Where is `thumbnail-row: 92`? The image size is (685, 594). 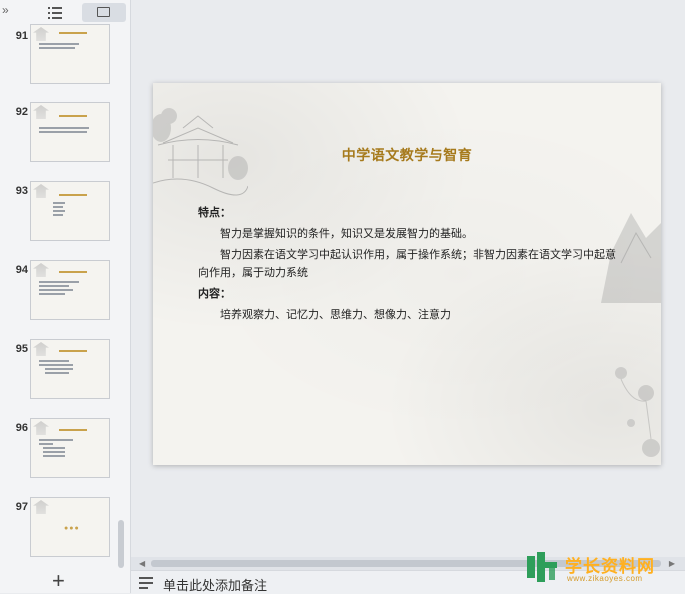
thumbnail-row: 92 is located at coordinates (59, 134).